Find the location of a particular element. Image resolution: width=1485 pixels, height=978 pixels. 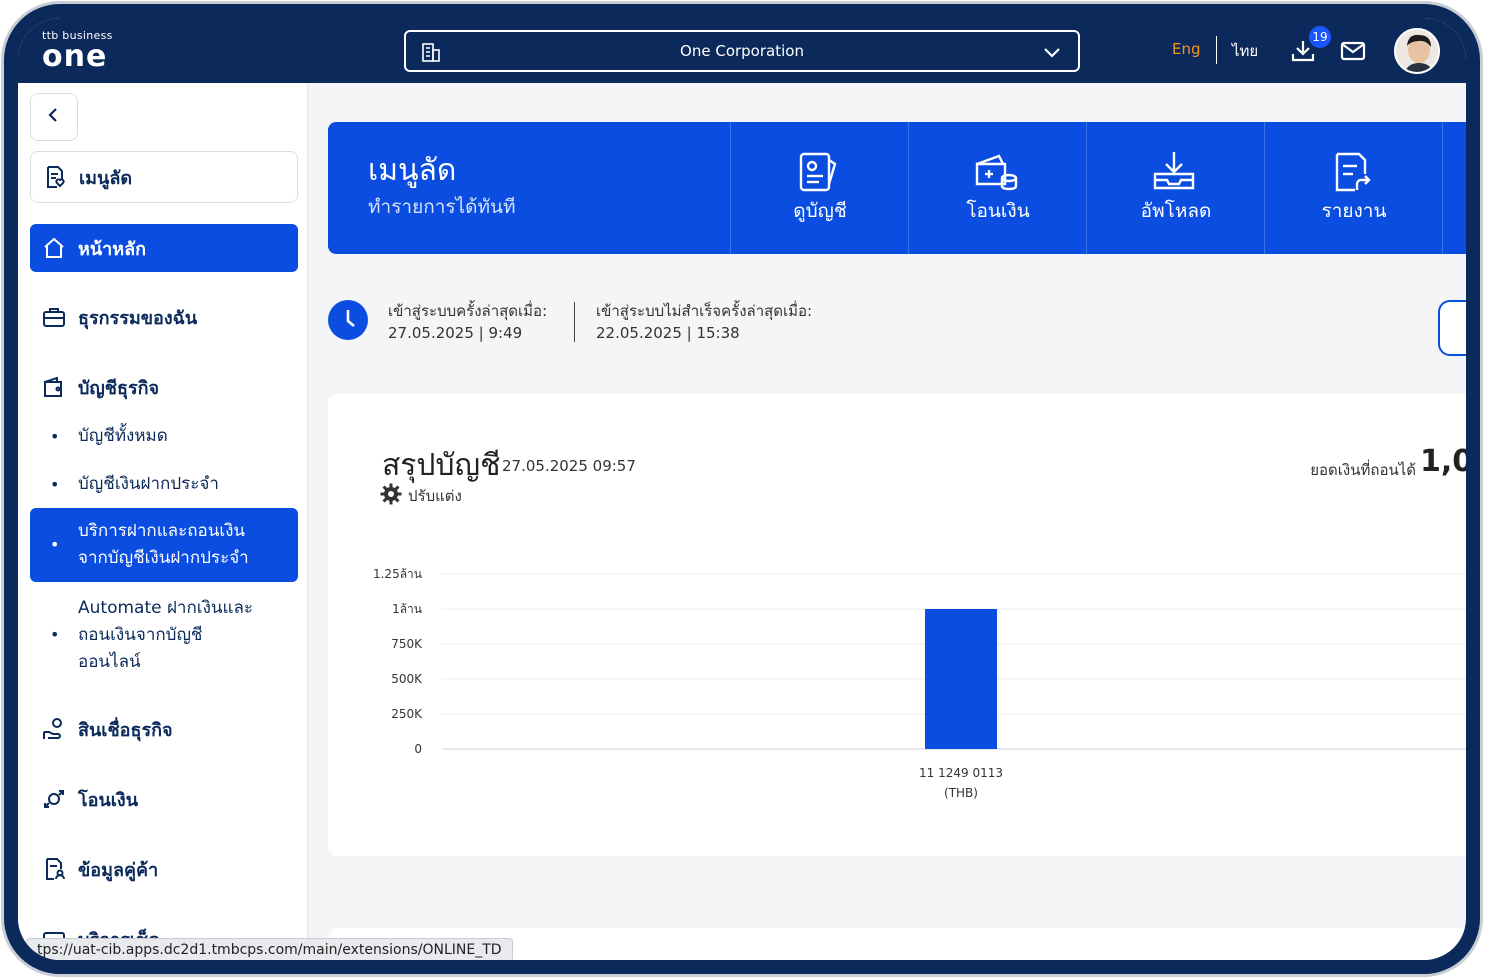

side-action-button is located at coordinates (1452, 328).